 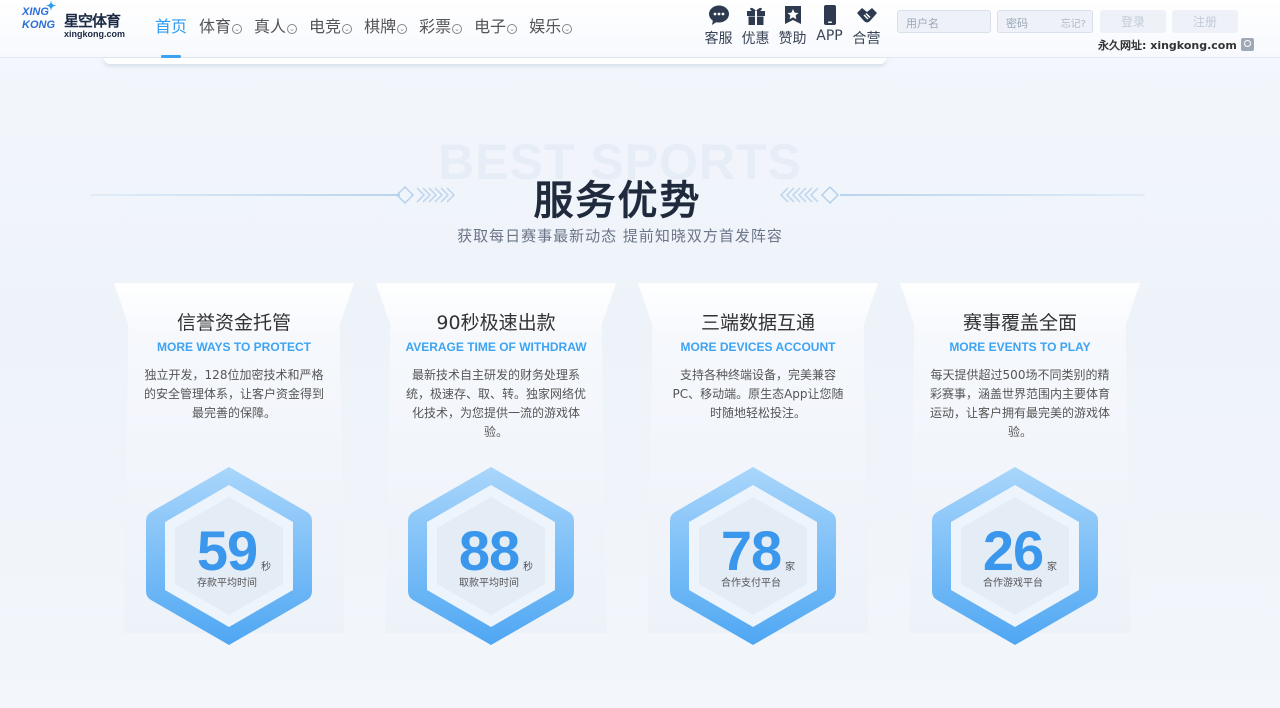 I want to click on nav-item-home: 首页, so click(x=171, y=29).